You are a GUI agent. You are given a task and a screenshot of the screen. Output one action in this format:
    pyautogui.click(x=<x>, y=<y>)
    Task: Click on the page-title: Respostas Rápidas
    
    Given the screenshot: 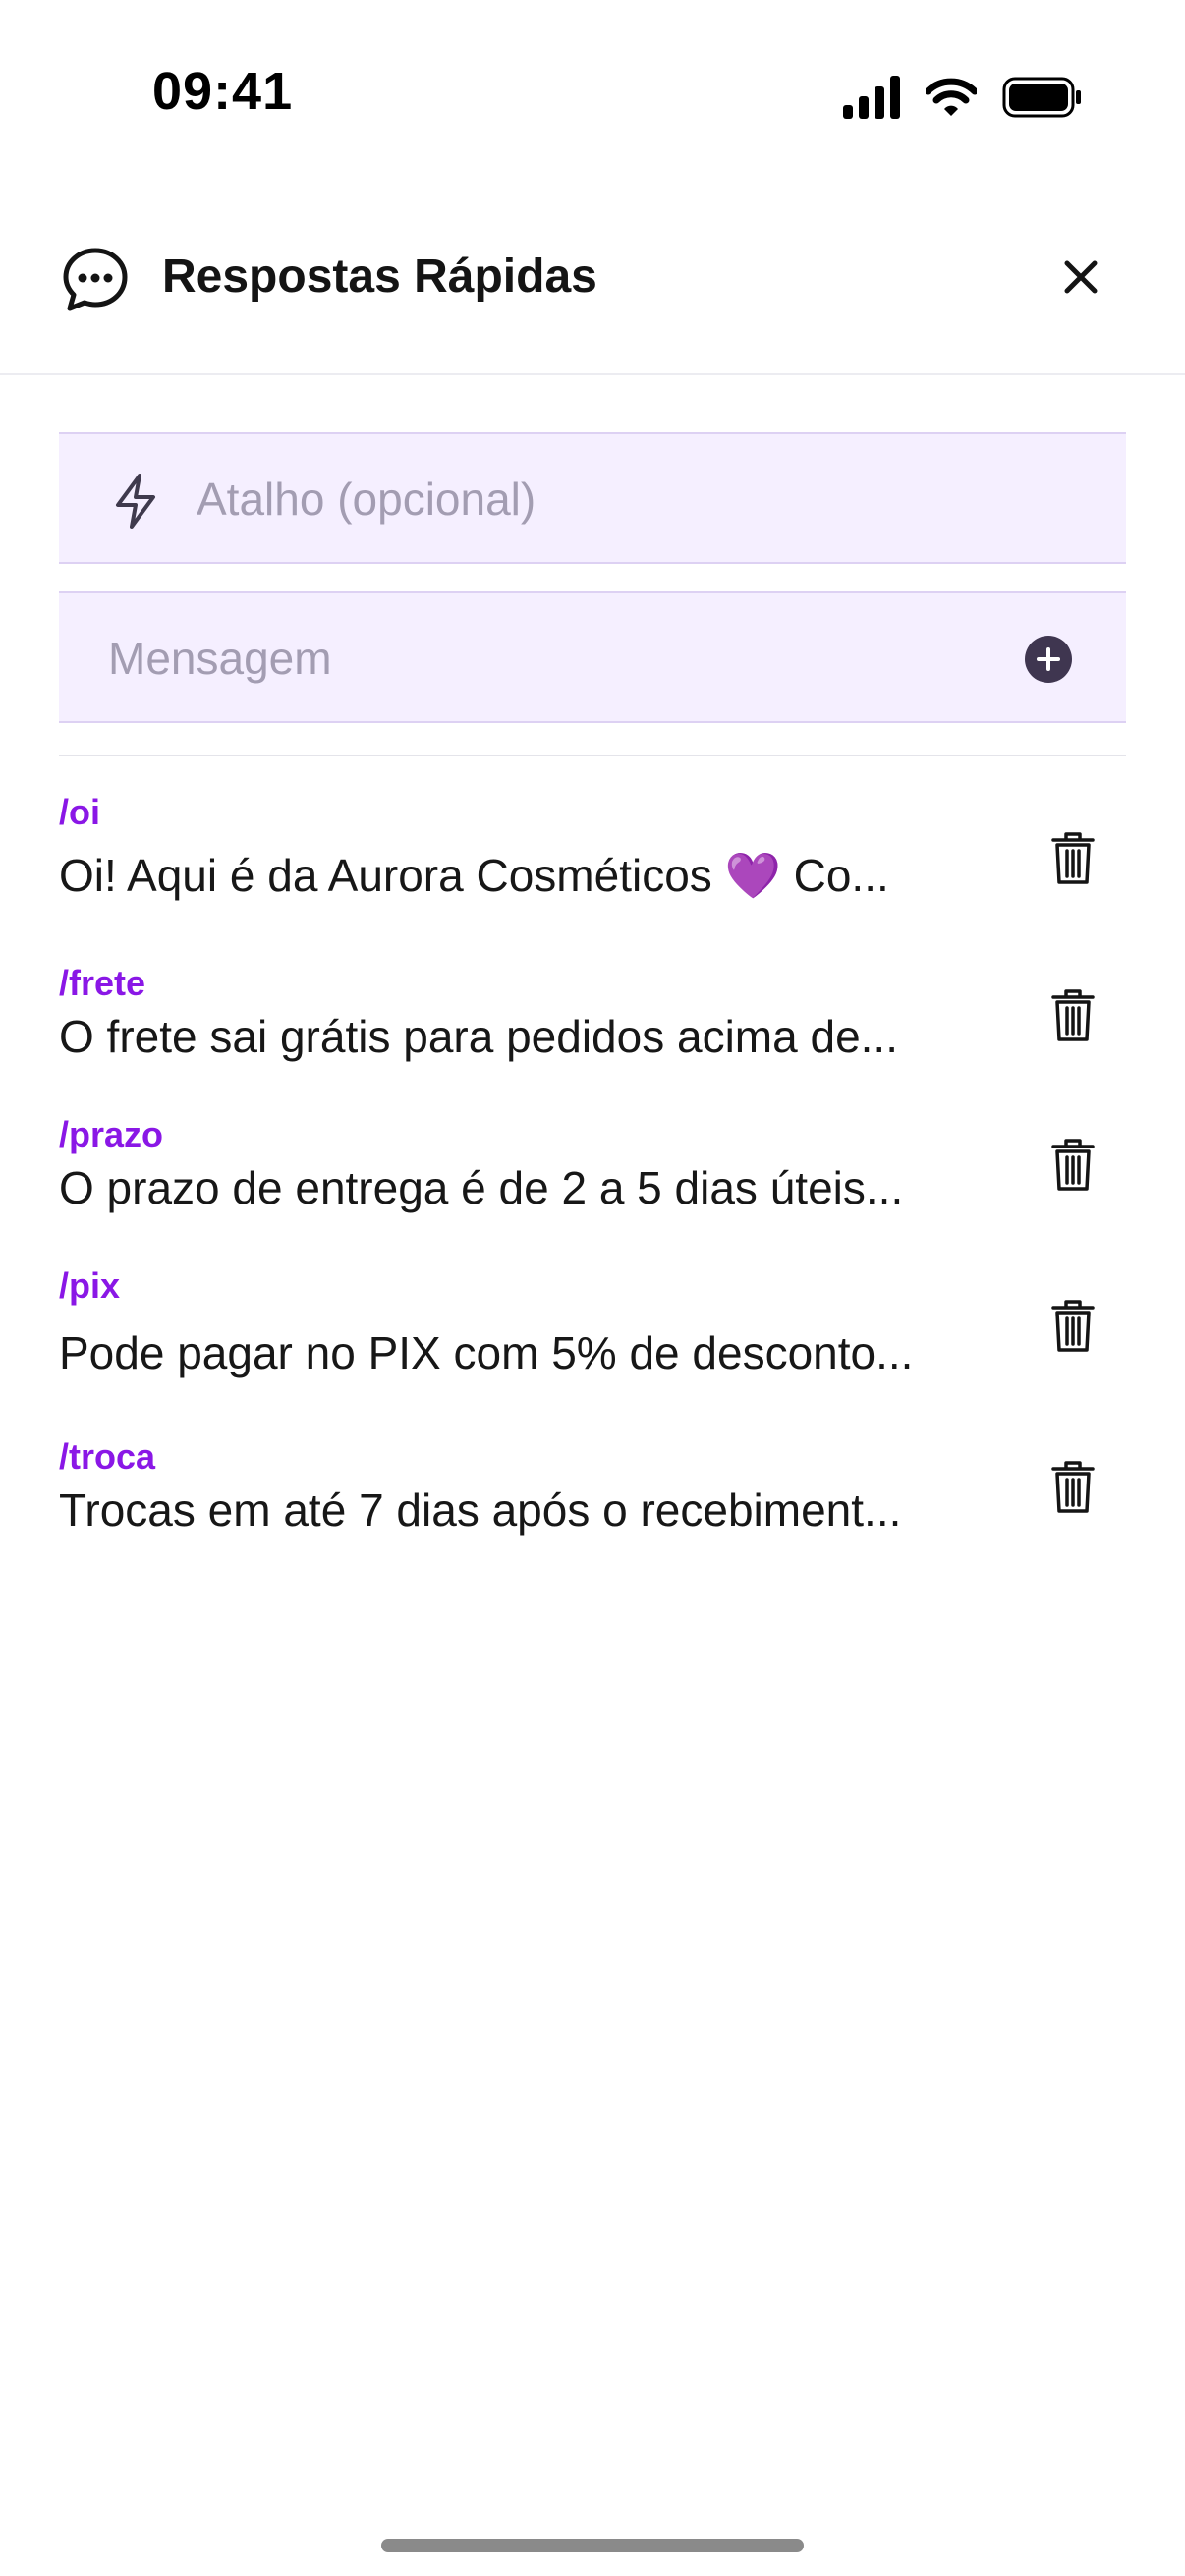 What is the action you would take?
    pyautogui.click(x=380, y=277)
    